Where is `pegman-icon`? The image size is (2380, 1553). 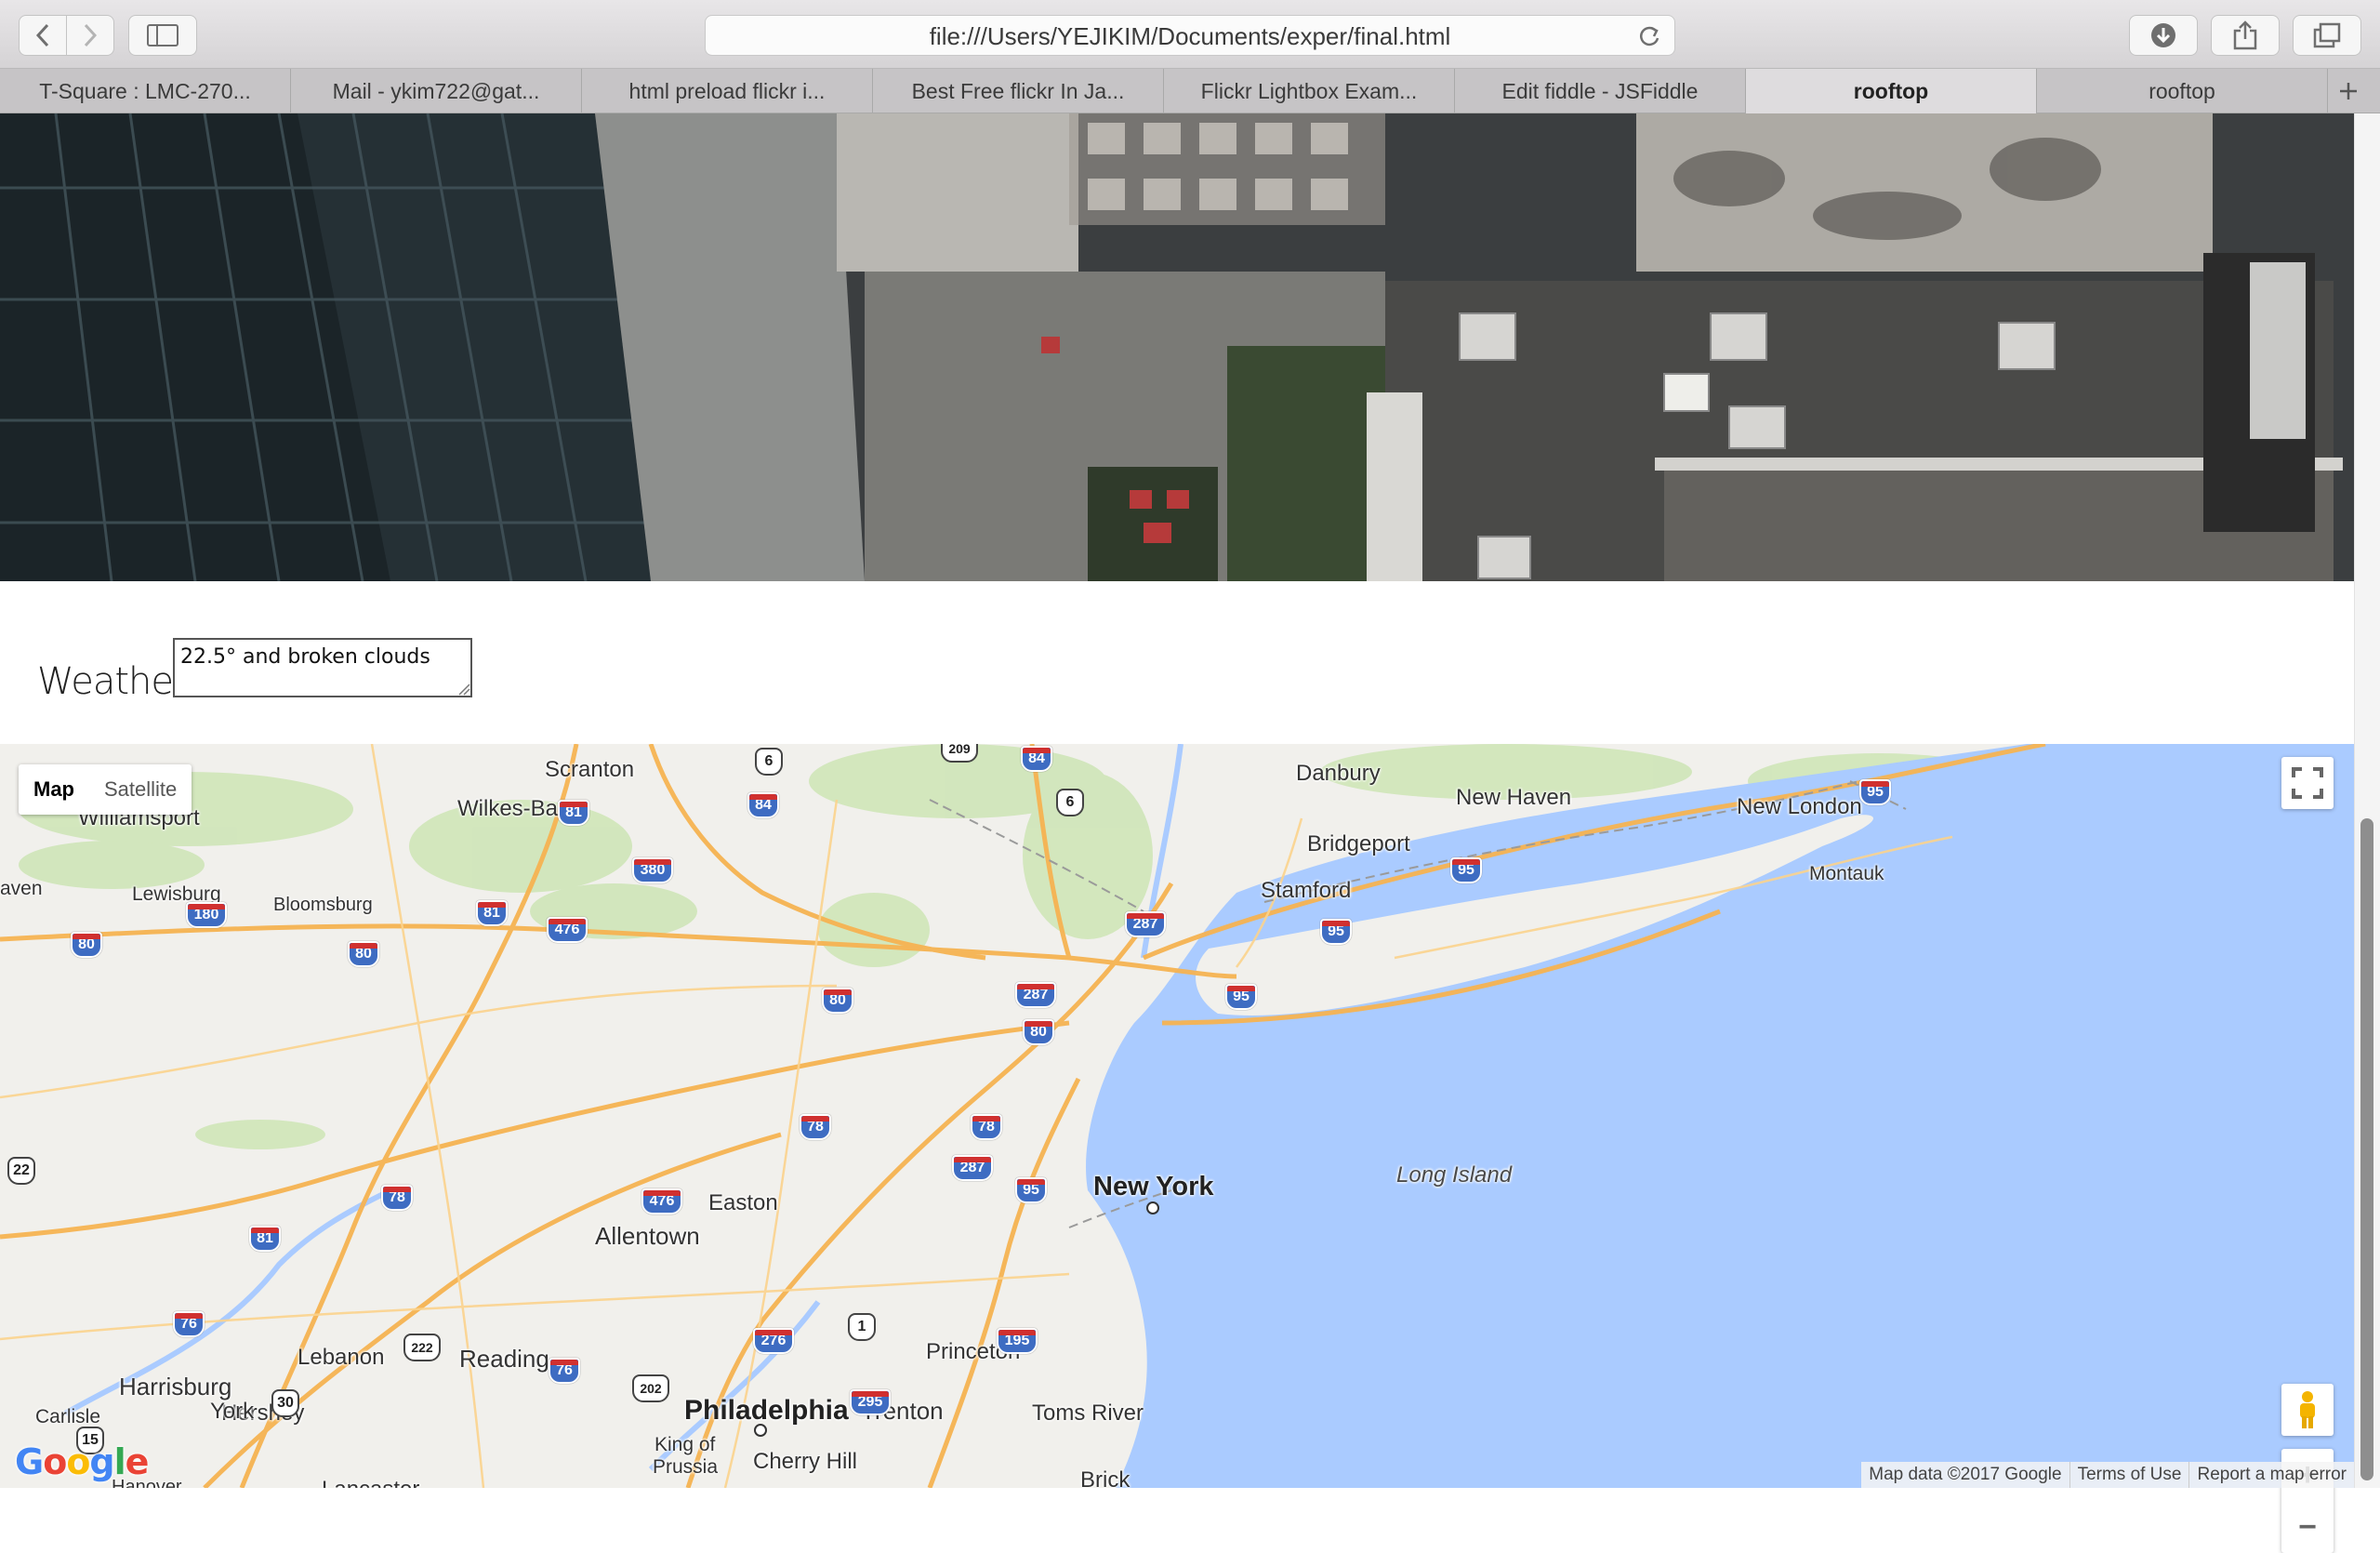
pegman-icon is located at coordinates (2307, 1409).